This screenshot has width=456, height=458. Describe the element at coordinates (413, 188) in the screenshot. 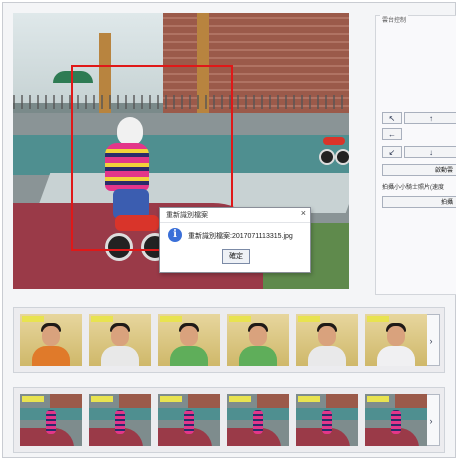

I see `capture-label: 拍攝小小騎士照片(速度` at that location.